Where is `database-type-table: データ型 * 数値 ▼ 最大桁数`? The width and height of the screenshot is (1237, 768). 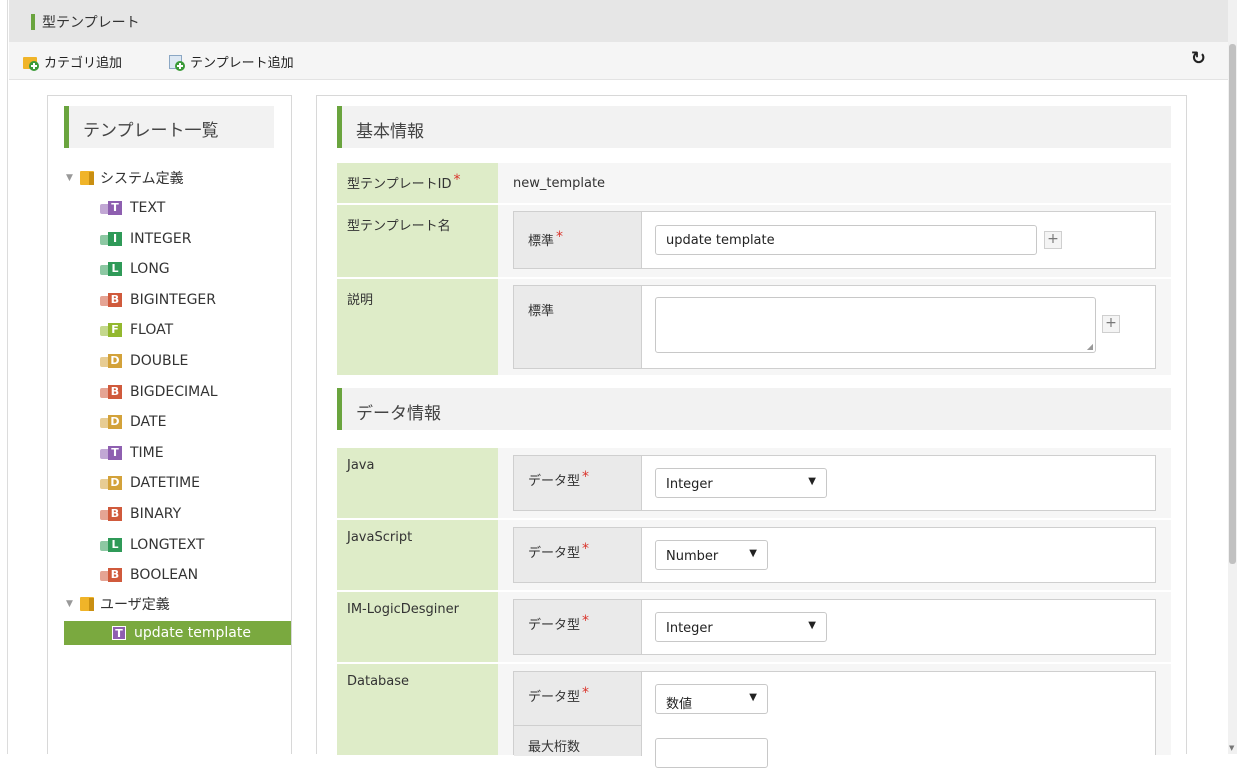
database-type-table: データ型 * 数値 ▼ 最大桁数 is located at coordinates (834, 719).